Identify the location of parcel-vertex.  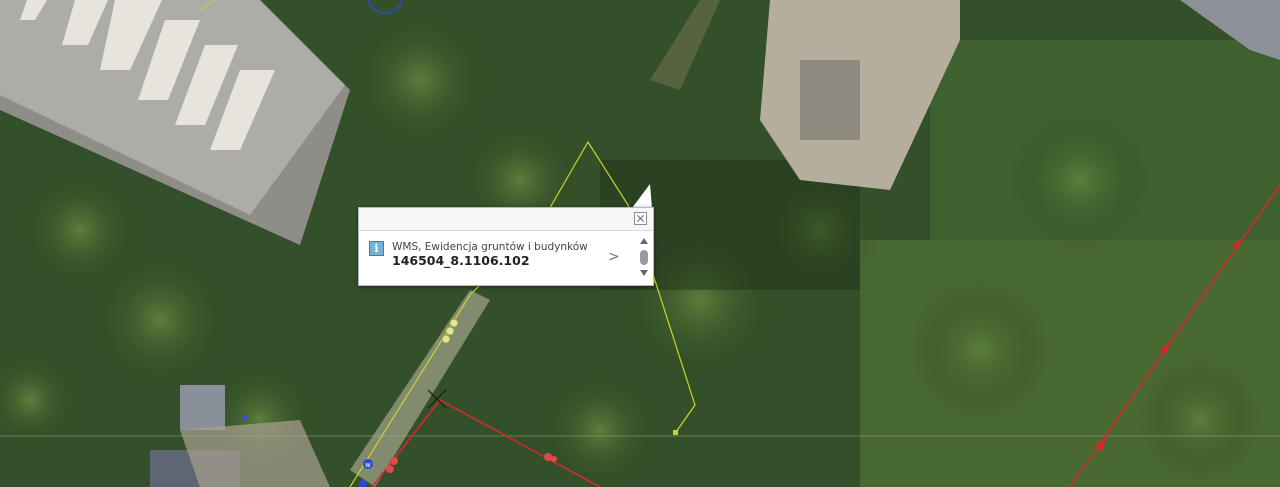
(675, 432).